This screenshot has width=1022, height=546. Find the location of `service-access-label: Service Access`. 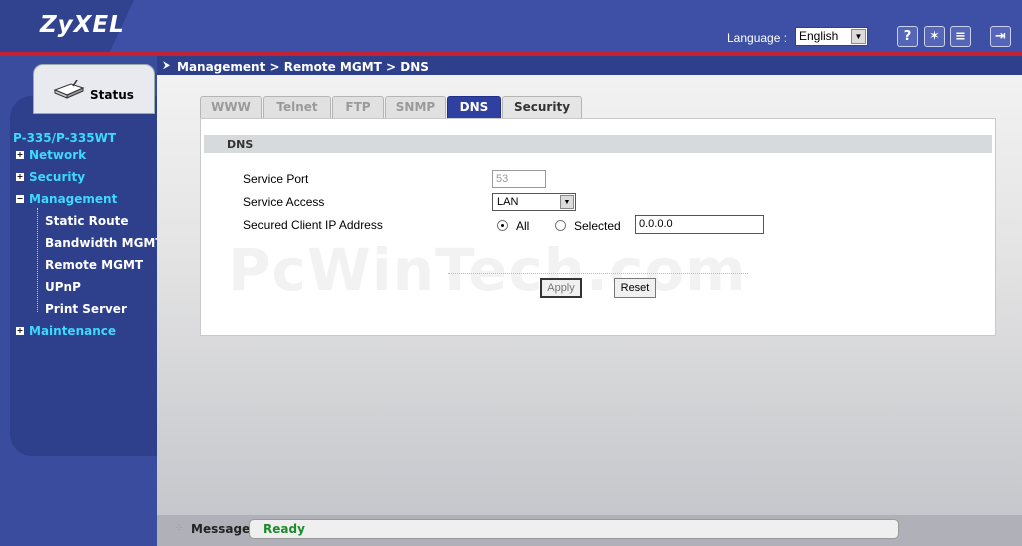

service-access-label: Service Access is located at coordinates (284, 202).